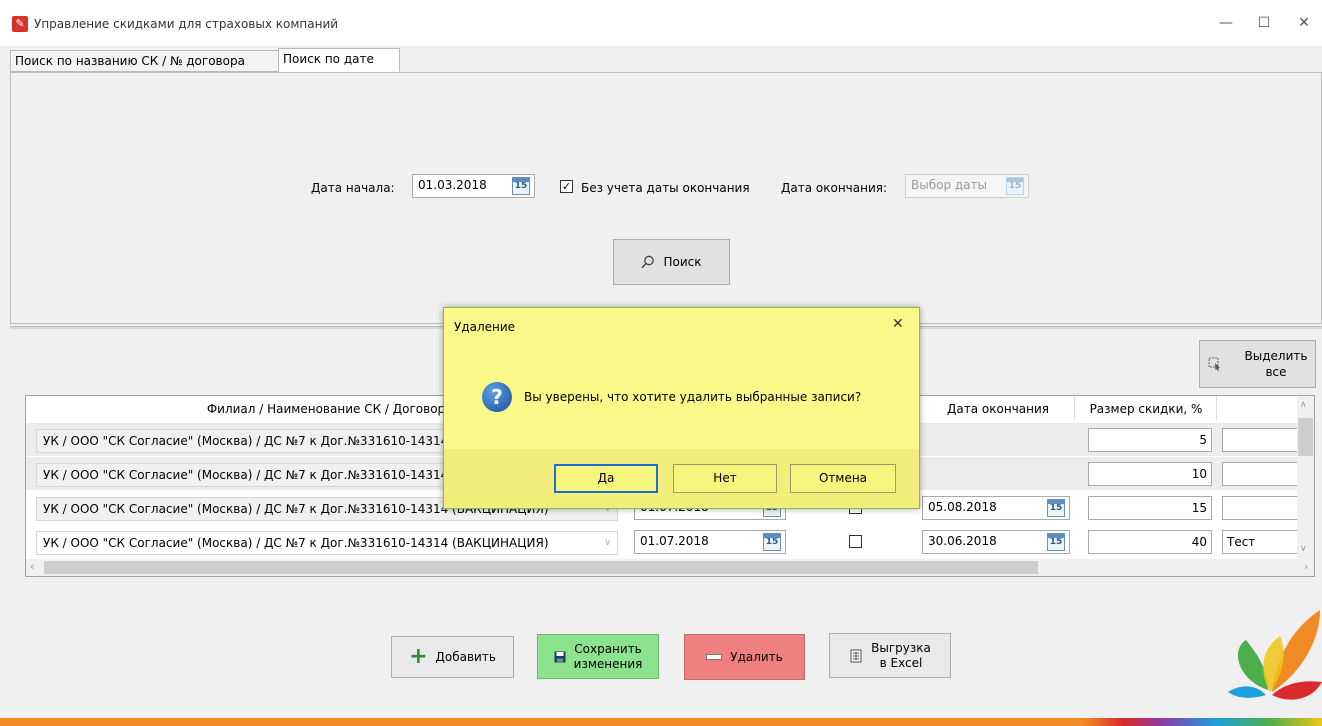 The height and width of the screenshot is (726, 1322). Describe the element at coordinates (1305, 437) in the screenshot. I see `vertical-scroll-thumb` at that location.